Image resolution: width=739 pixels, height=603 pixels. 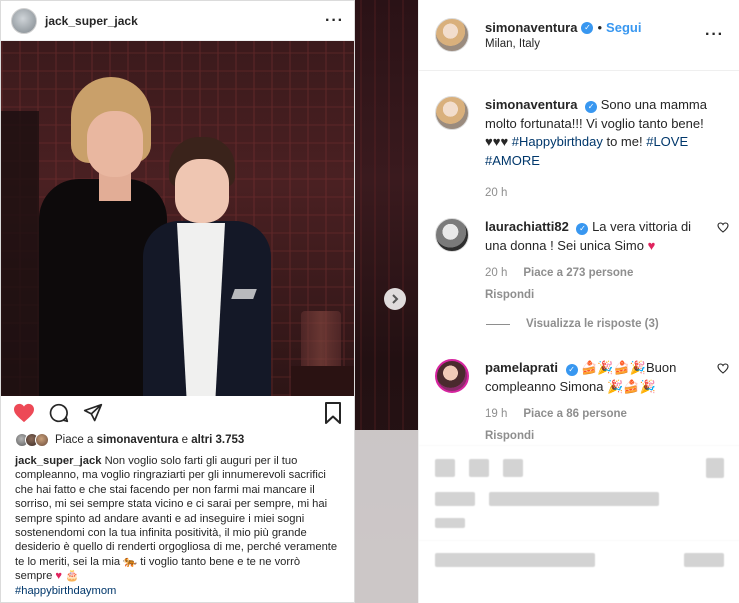 What do you see at coordinates (333, 413) in the screenshot?
I see `bookmark-icon` at bounding box center [333, 413].